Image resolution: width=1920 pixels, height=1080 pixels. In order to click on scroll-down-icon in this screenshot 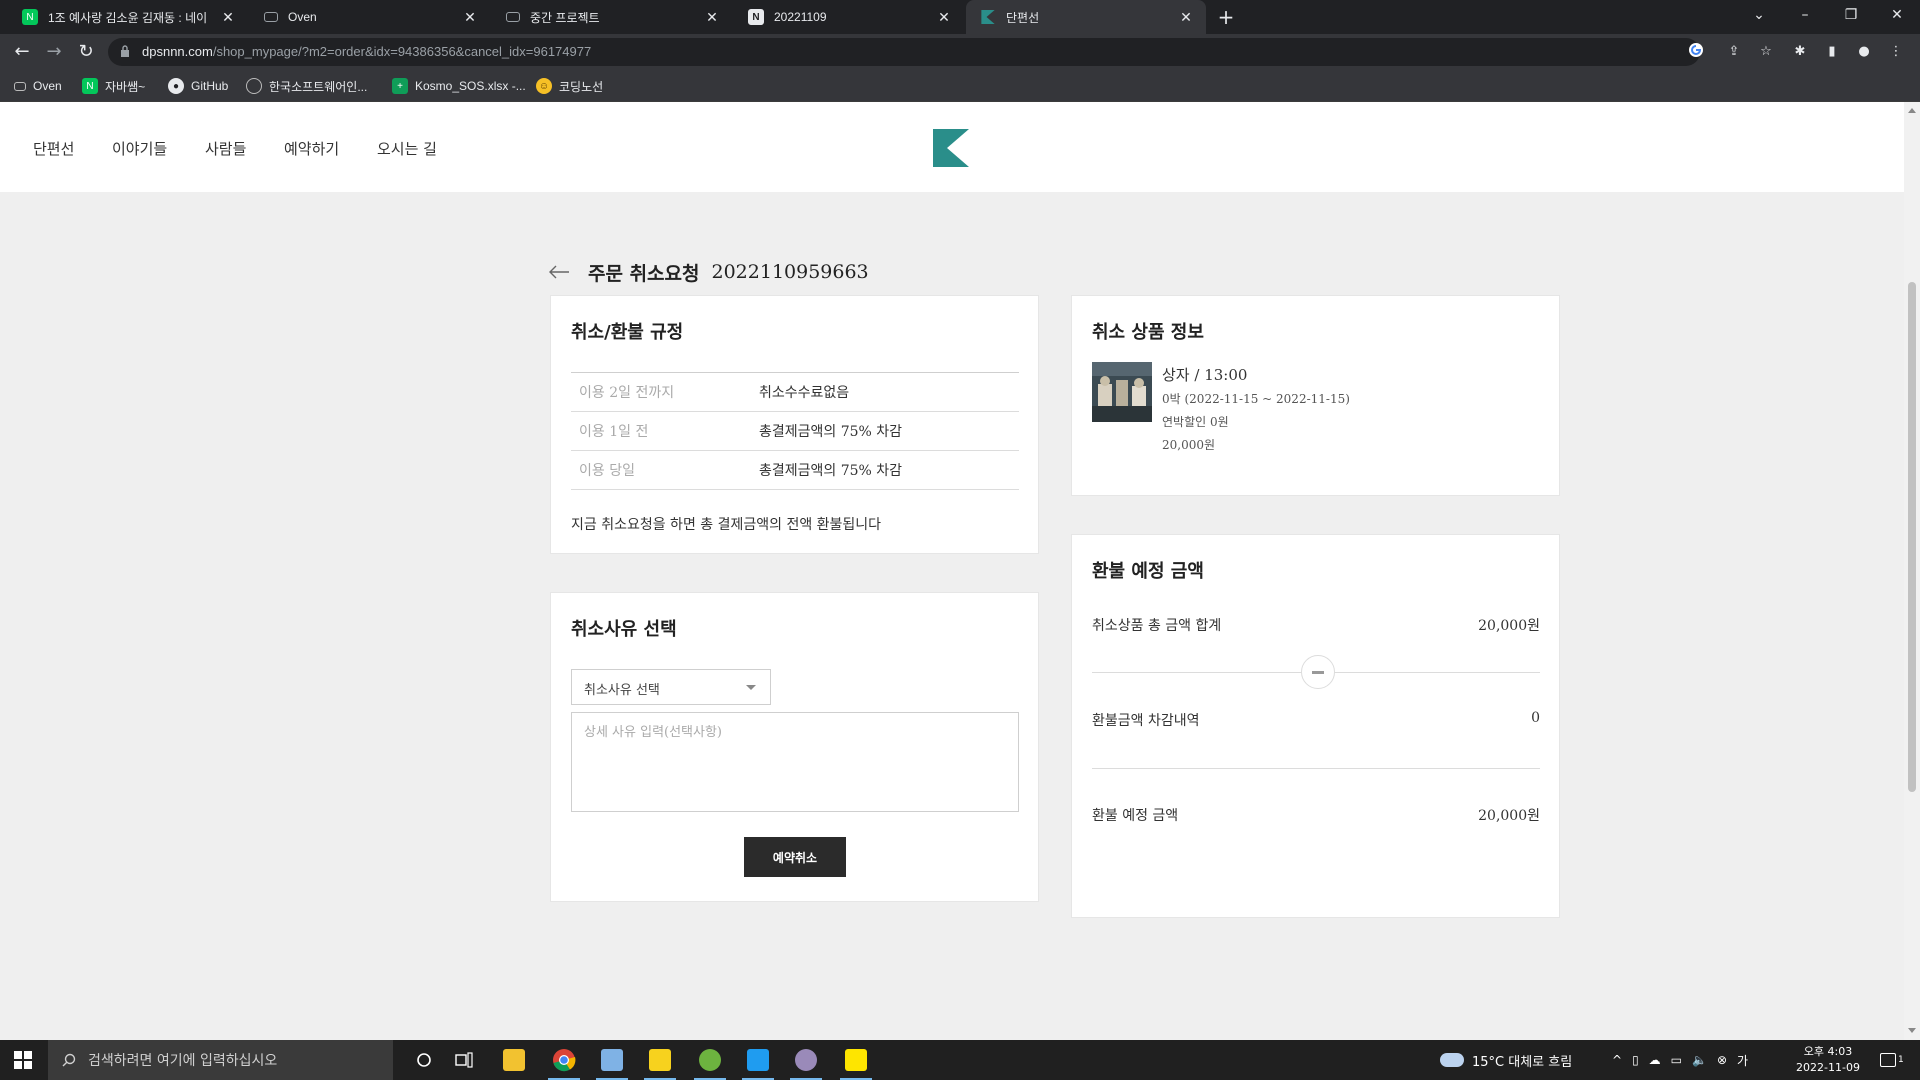, I will do `click(1912, 1030)`.